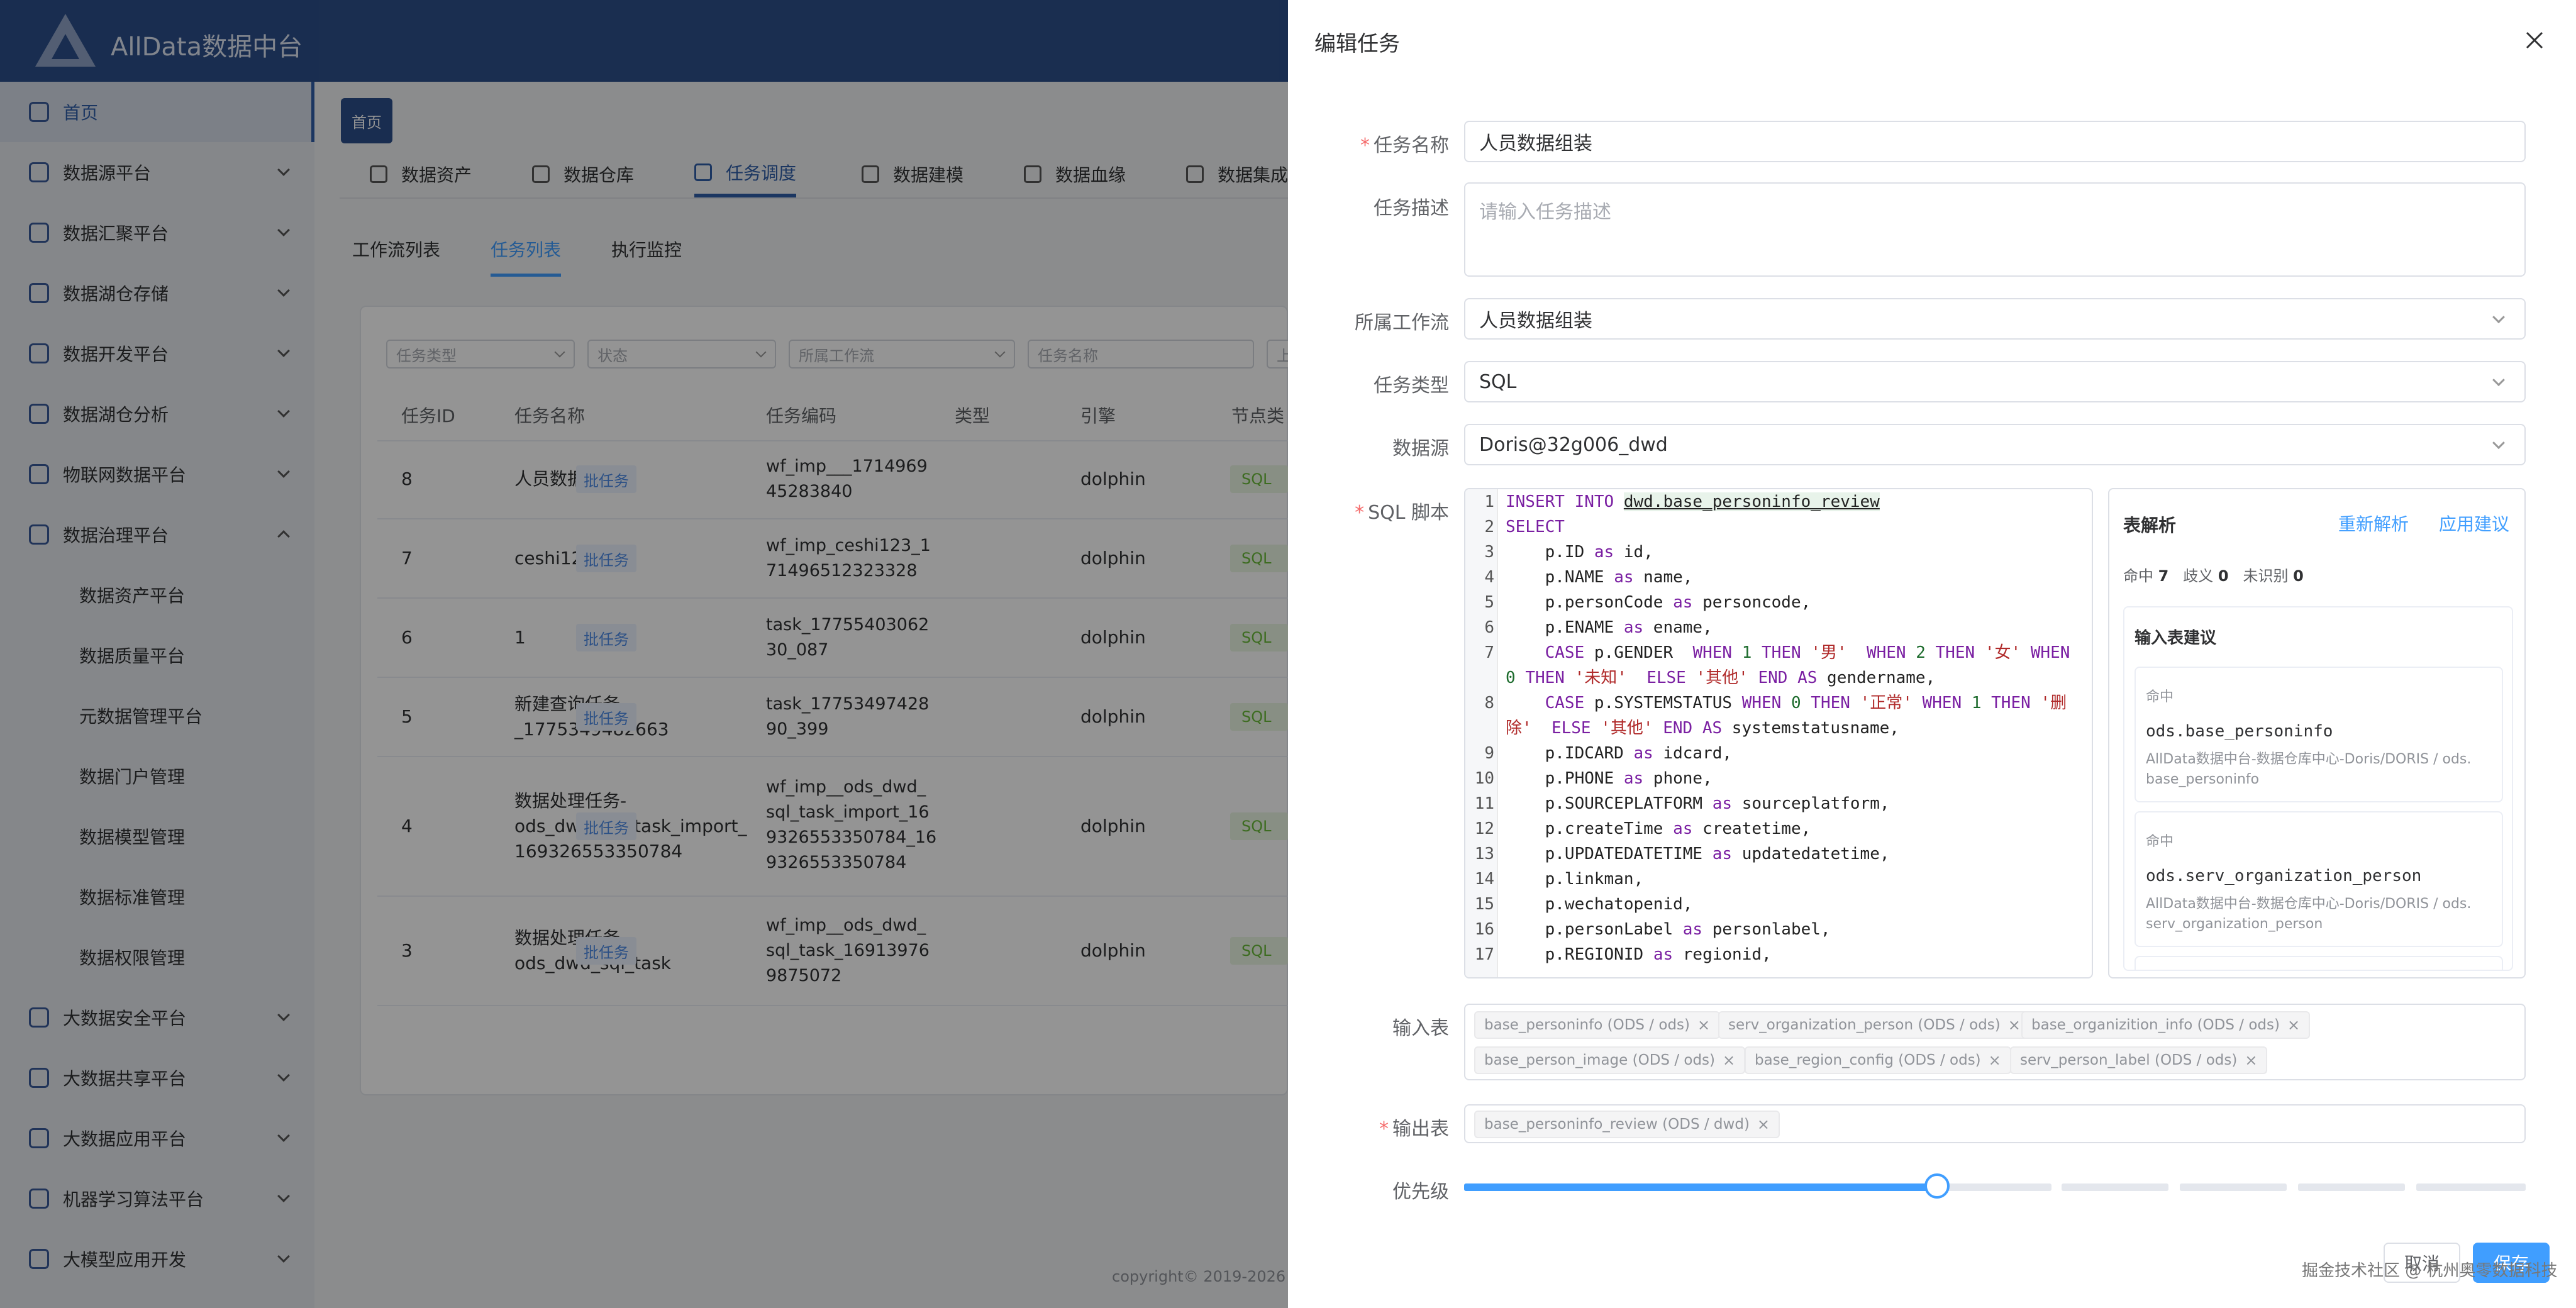  Describe the element at coordinates (1610, 1060) in the screenshot. I see `input-table-chip: base_person_image (ODS / ods) ×` at that location.